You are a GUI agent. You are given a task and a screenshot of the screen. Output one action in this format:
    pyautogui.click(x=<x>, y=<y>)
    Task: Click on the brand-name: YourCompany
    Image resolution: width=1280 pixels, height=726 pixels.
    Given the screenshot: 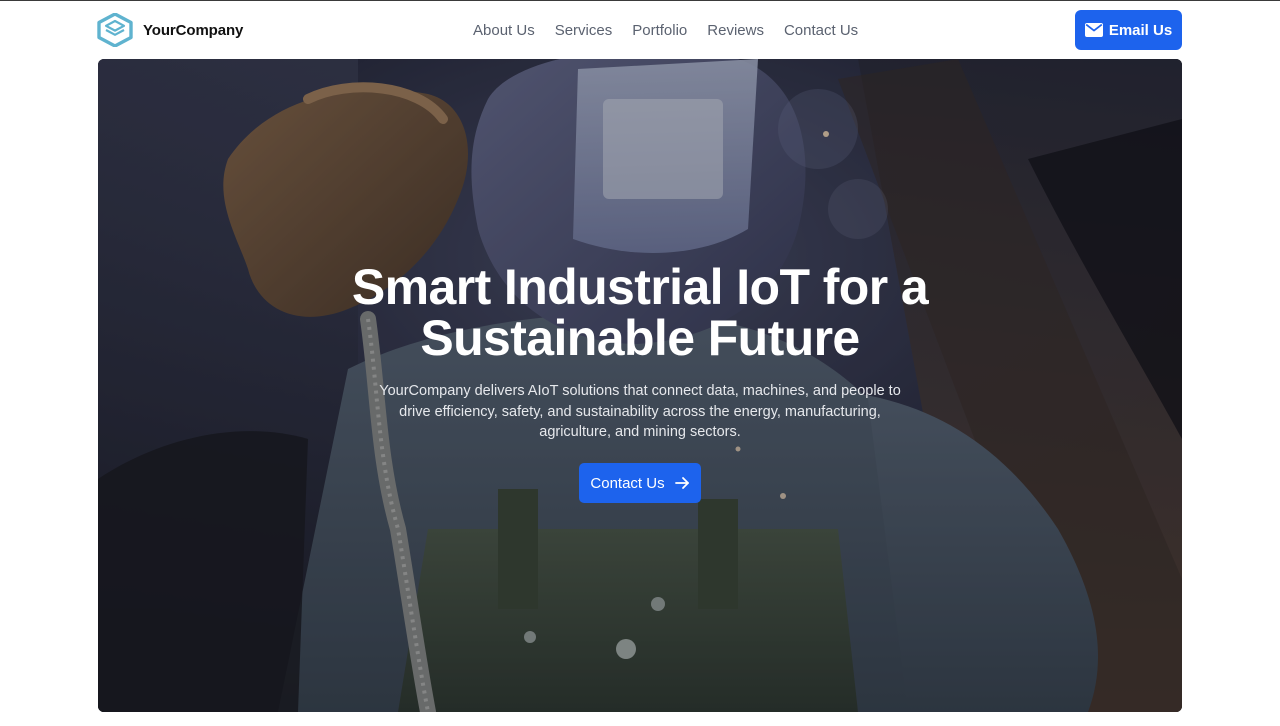 What is the action you would take?
    pyautogui.click(x=193, y=30)
    